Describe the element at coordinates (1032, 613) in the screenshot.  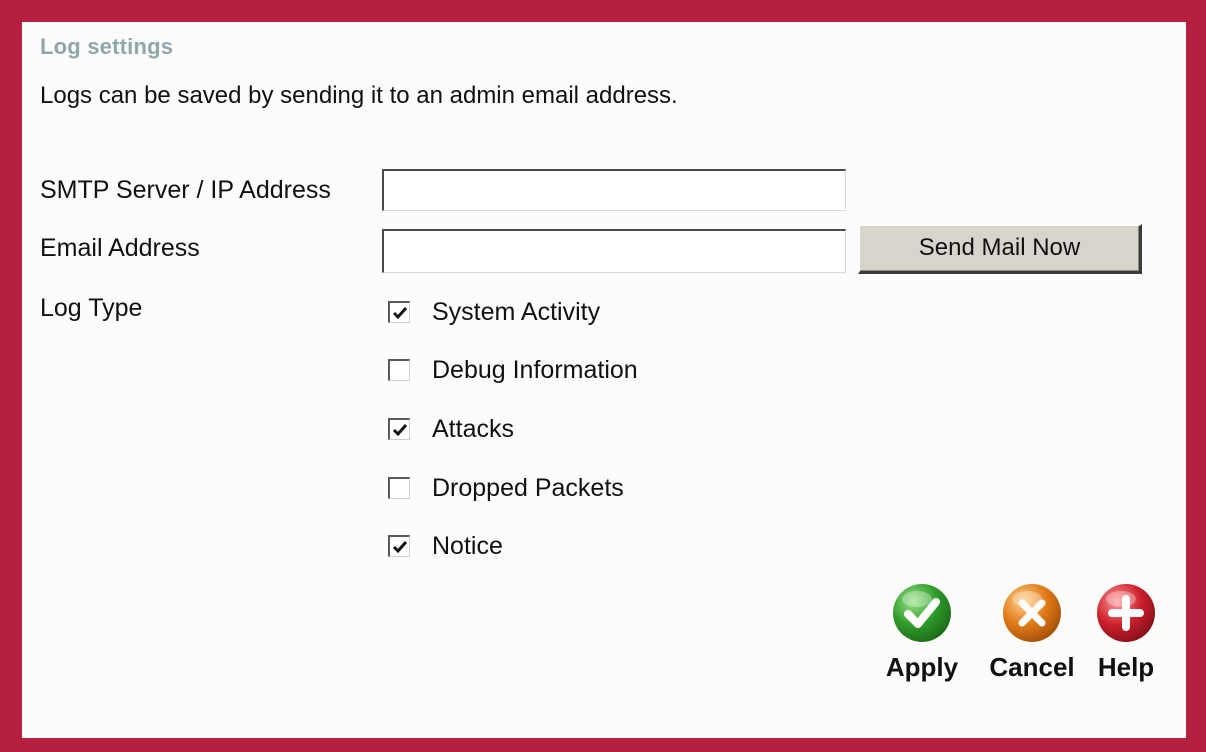
I see `x-icon` at that location.